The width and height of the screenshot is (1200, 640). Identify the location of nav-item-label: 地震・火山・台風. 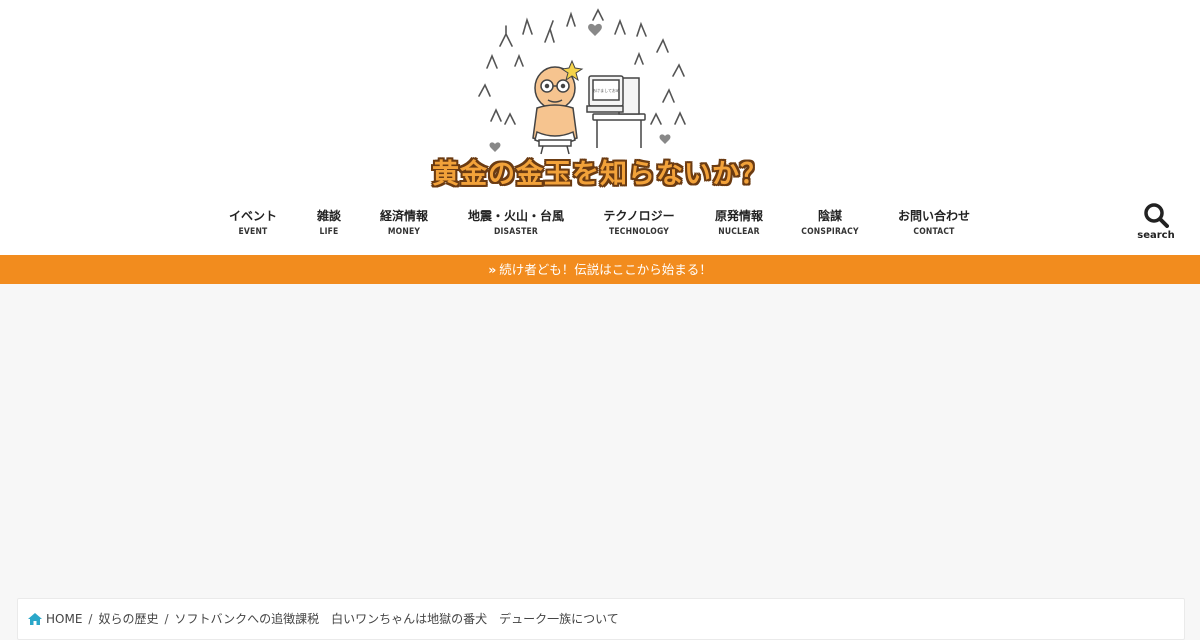
(516, 216).